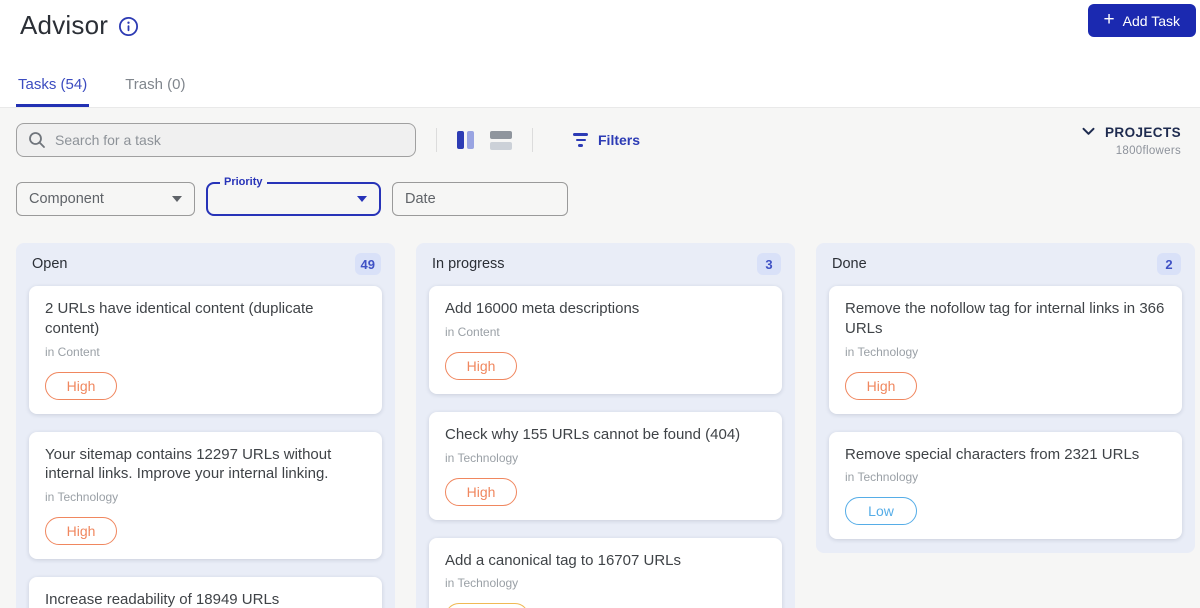 Image resolution: width=1200 pixels, height=608 pixels. I want to click on column-header: Done 2, so click(1005, 263).